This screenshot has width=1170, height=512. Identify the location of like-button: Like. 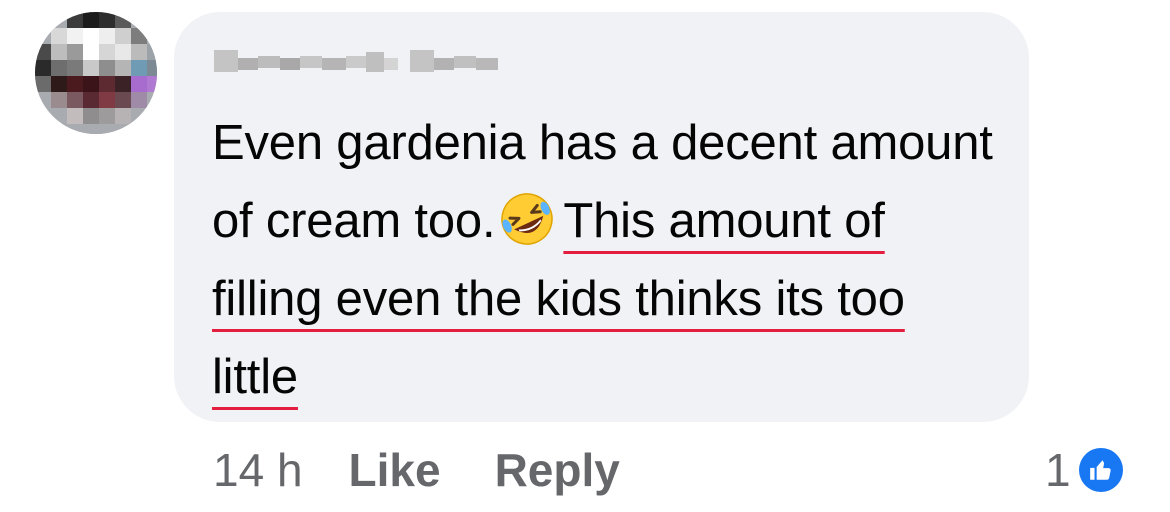
(395, 470).